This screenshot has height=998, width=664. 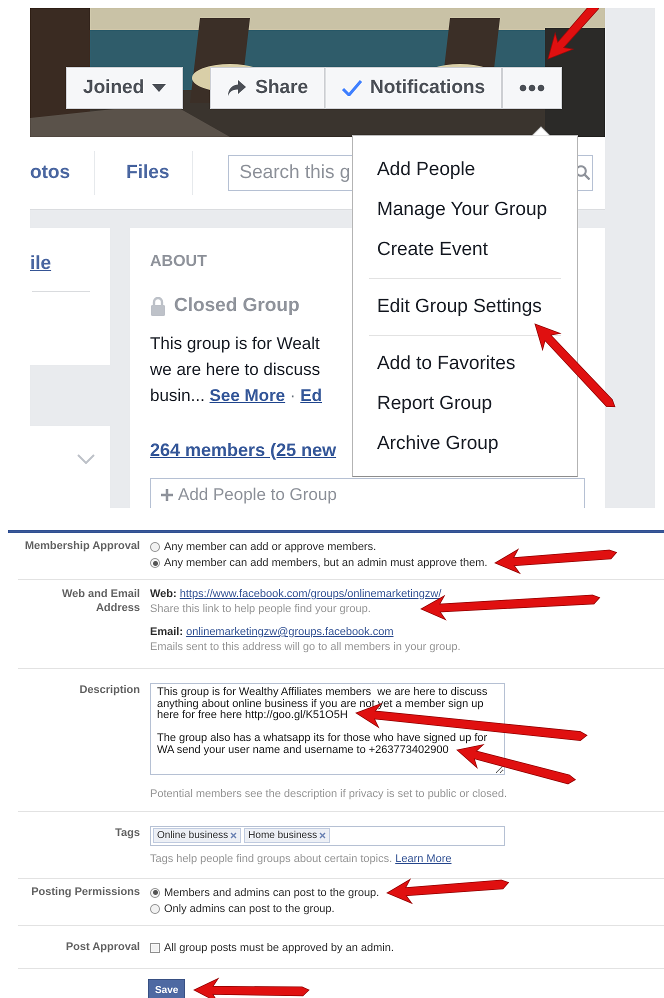 I want to click on hint-text: Share this link to help people find your group., so click(x=260, y=609).